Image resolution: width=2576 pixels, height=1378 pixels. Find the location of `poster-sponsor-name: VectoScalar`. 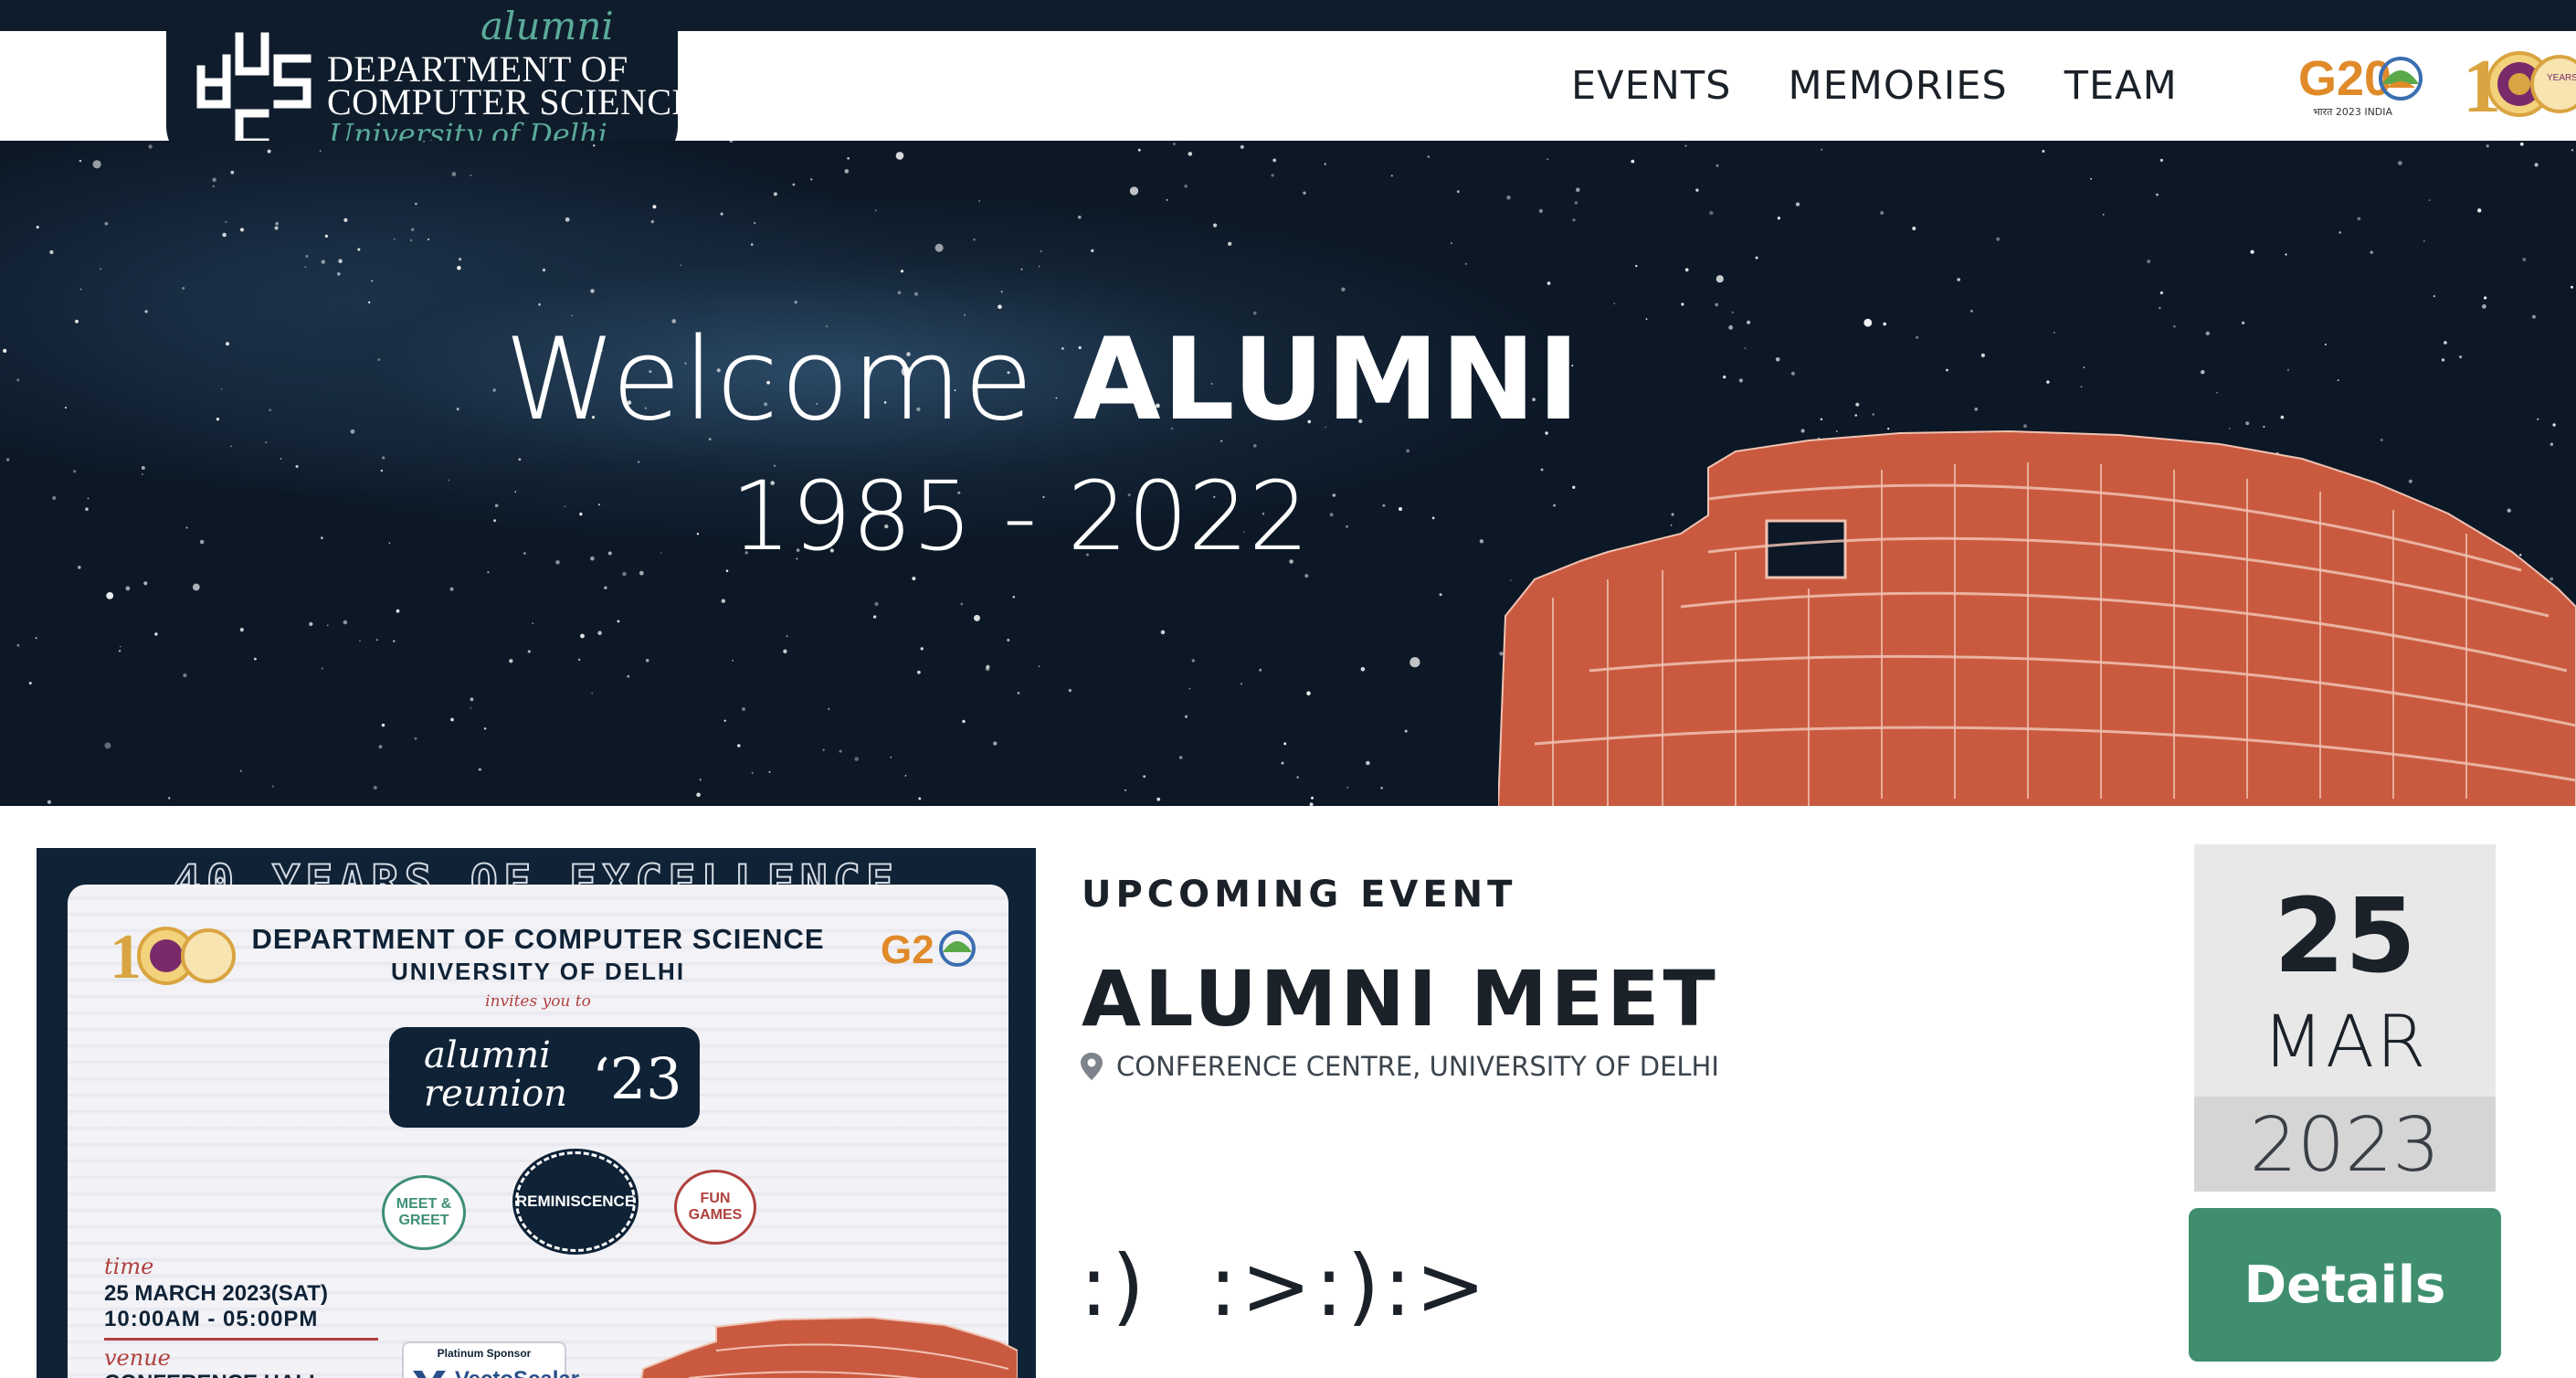

poster-sponsor-name: VectoScalar is located at coordinates (517, 1372).